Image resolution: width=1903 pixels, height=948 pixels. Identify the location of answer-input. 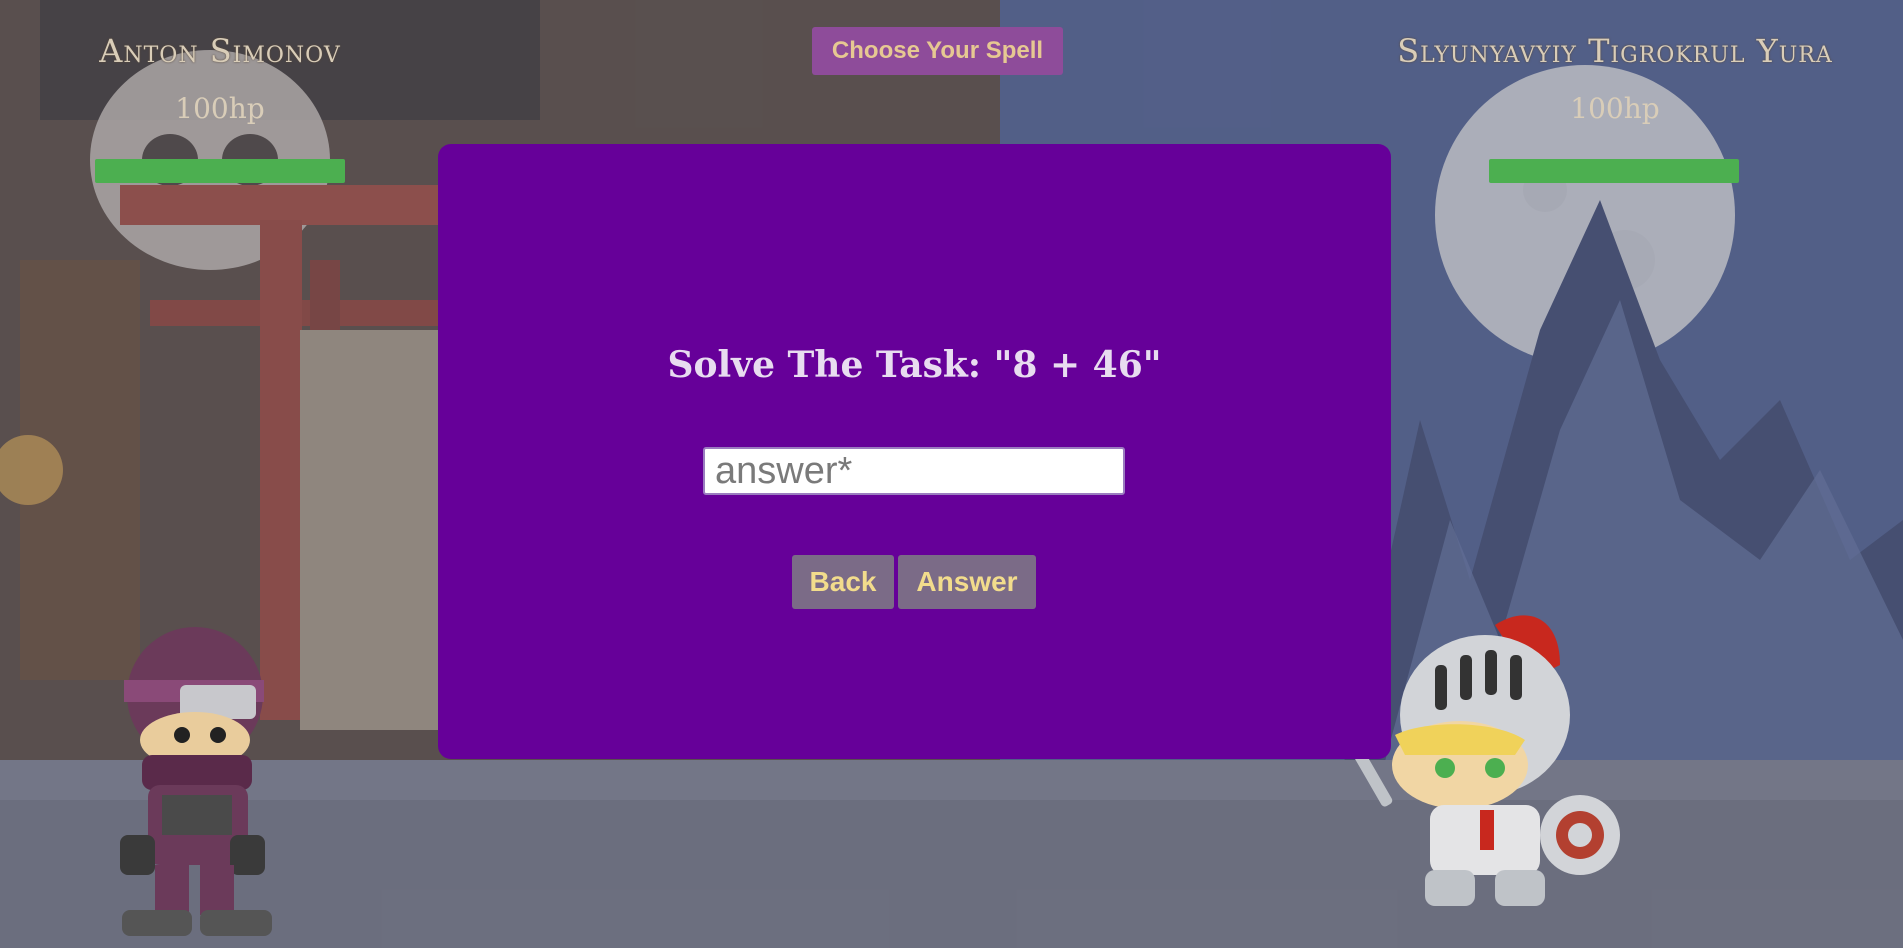
(914, 471).